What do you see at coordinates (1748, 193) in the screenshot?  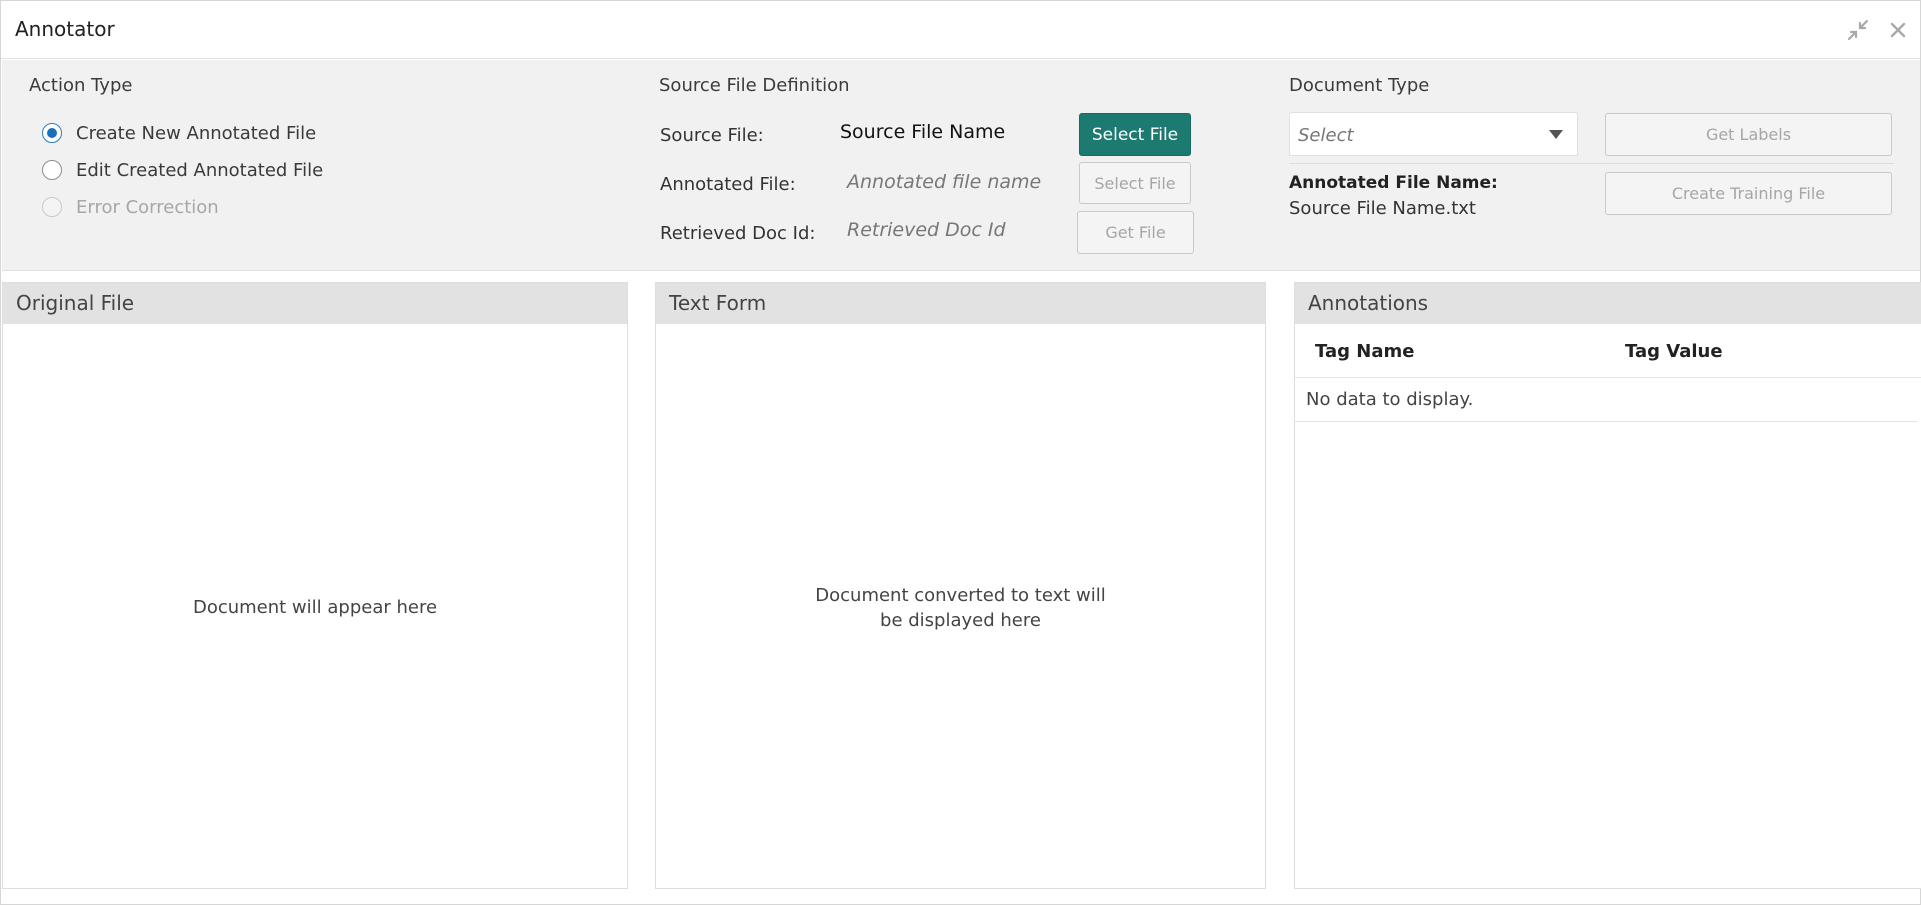 I see `create-training-file-button: Create Training File` at bounding box center [1748, 193].